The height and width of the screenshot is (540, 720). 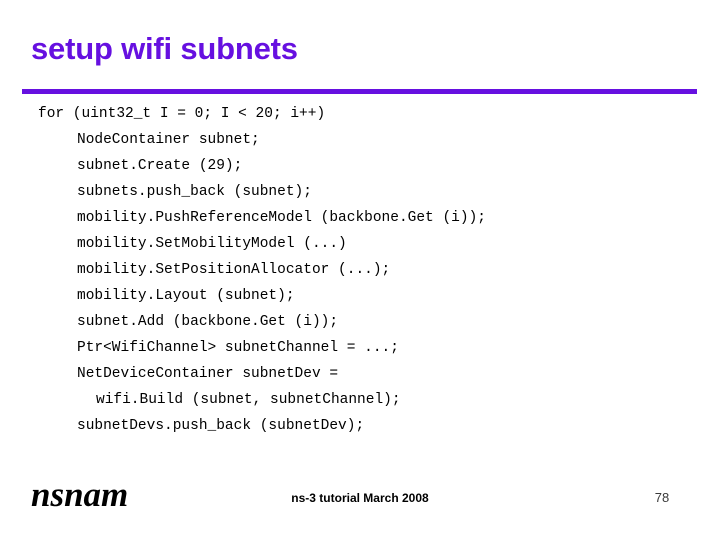 I want to click on code-line: for (uint32_t I = 0; I < 20; i++), so click(x=182, y=114).